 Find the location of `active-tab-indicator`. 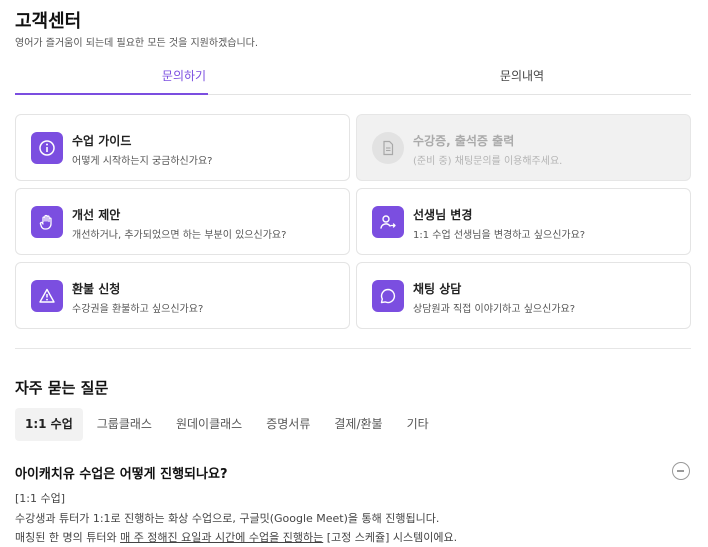

active-tab-indicator is located at coordinates (111, 94).